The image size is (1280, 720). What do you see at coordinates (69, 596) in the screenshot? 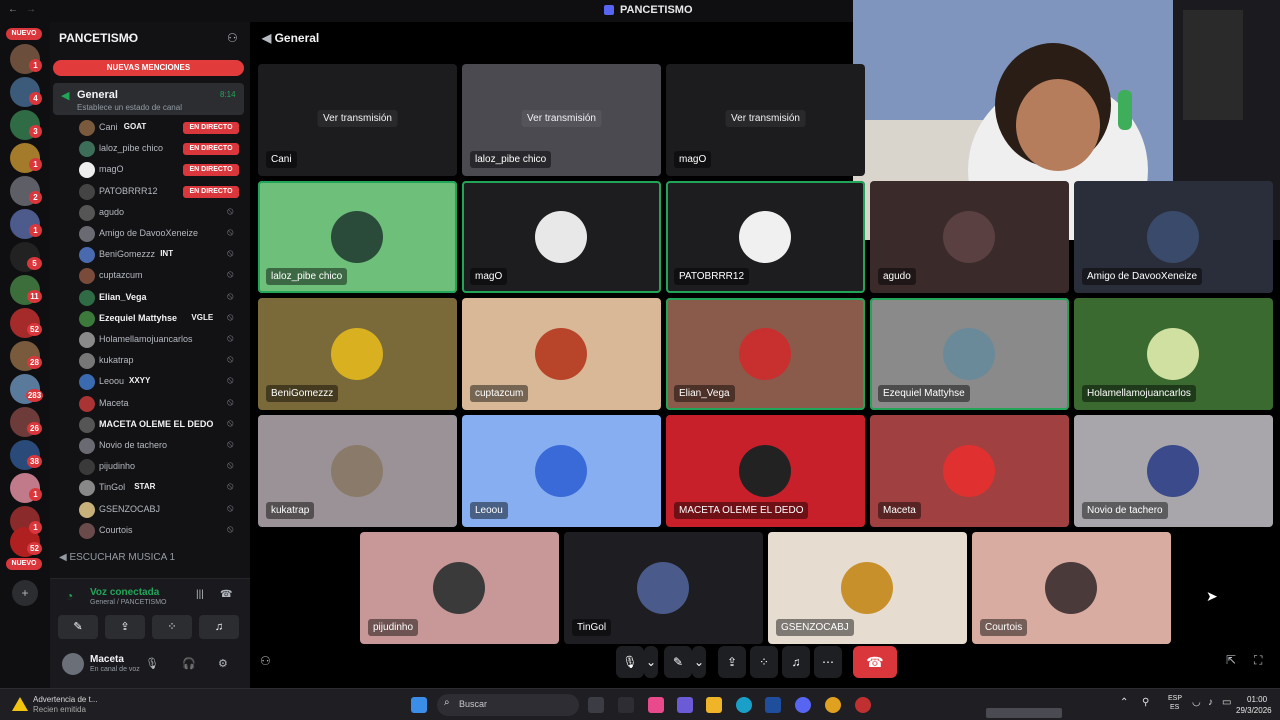
I see `signal-icon: ◔` at bounding box center [69, 596].